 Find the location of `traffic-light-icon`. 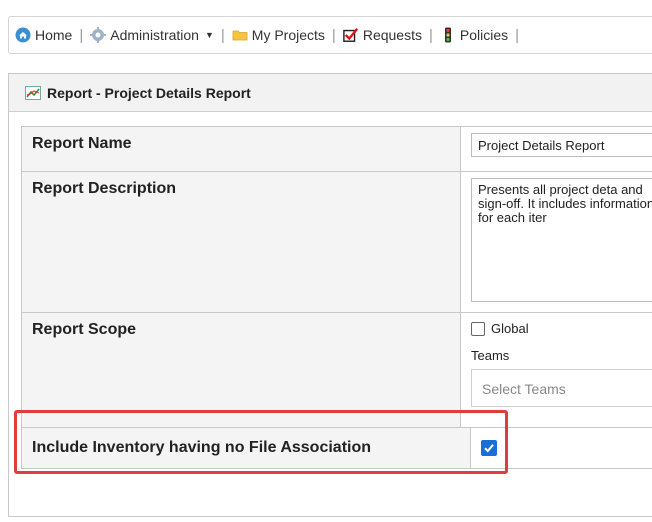

traffic-light-icon is located at coordinates (447, 35).